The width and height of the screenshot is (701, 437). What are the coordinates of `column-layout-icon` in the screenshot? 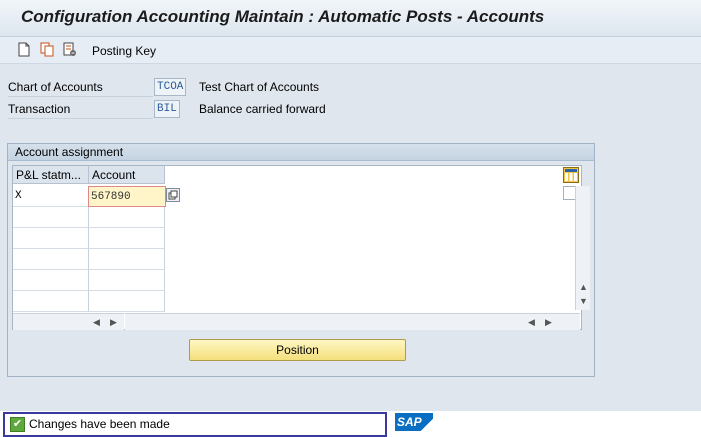 It's located at (571, 175).